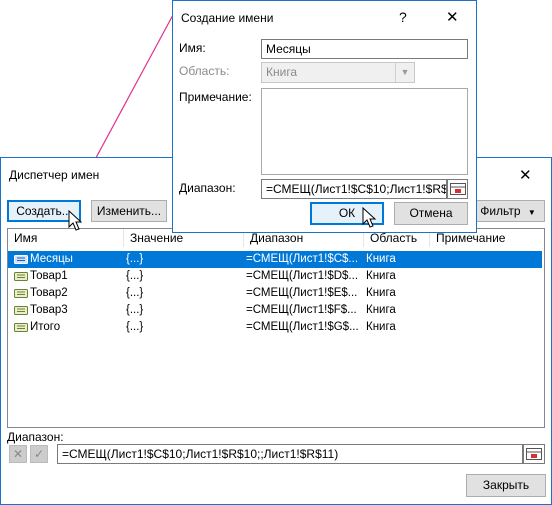 This screenshot has height=505, width=552. What do you see at coordinates (354, 189) in the screenshot?
I see `dialog-range-input: =СМЕЩ(Лист1!$C$10;Лист1!$R$10` at bounding box center [354, 189].